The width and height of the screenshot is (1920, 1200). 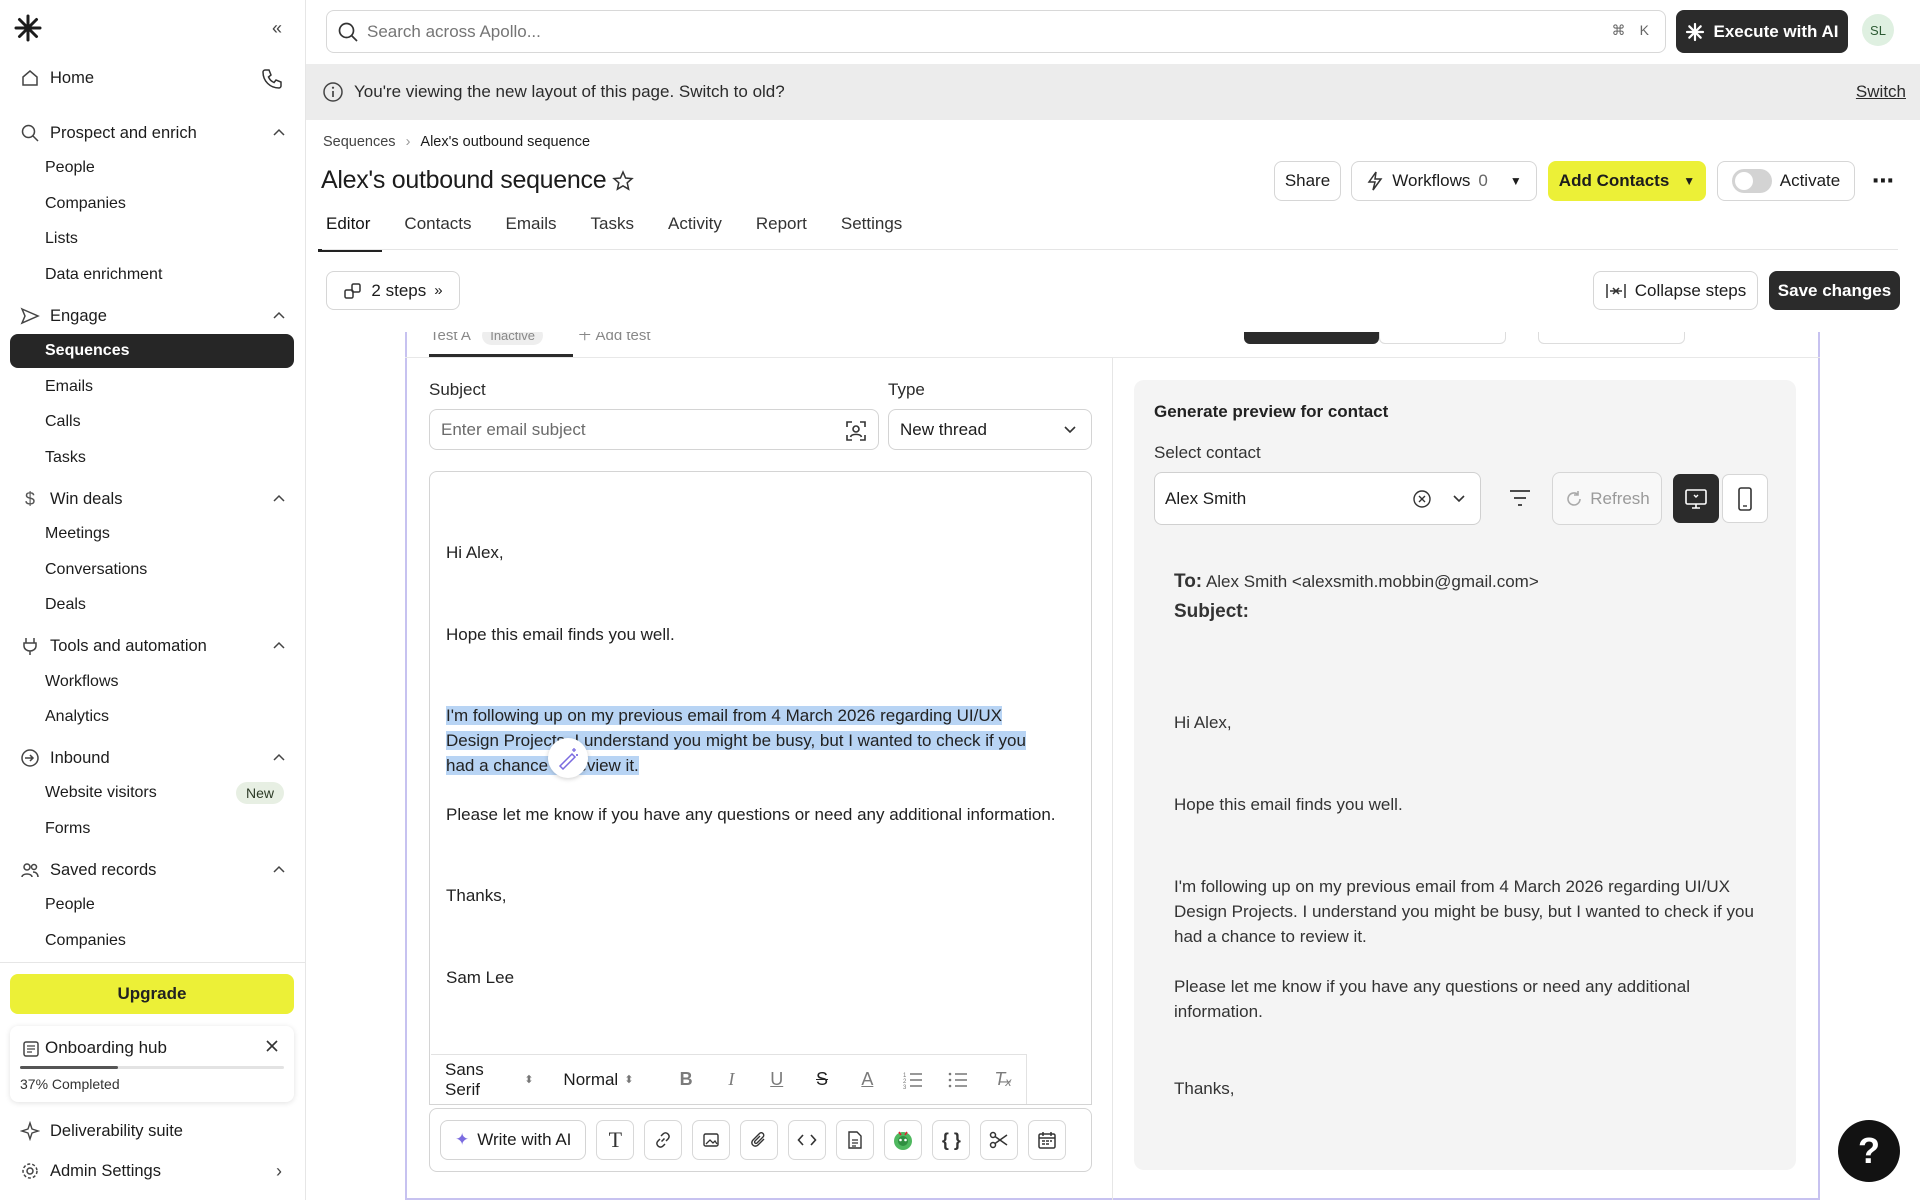 What do you see at coordinates (731, 1079) in the screenshot?
I see `italic-icon: I` at bounding box center [731, 1079].